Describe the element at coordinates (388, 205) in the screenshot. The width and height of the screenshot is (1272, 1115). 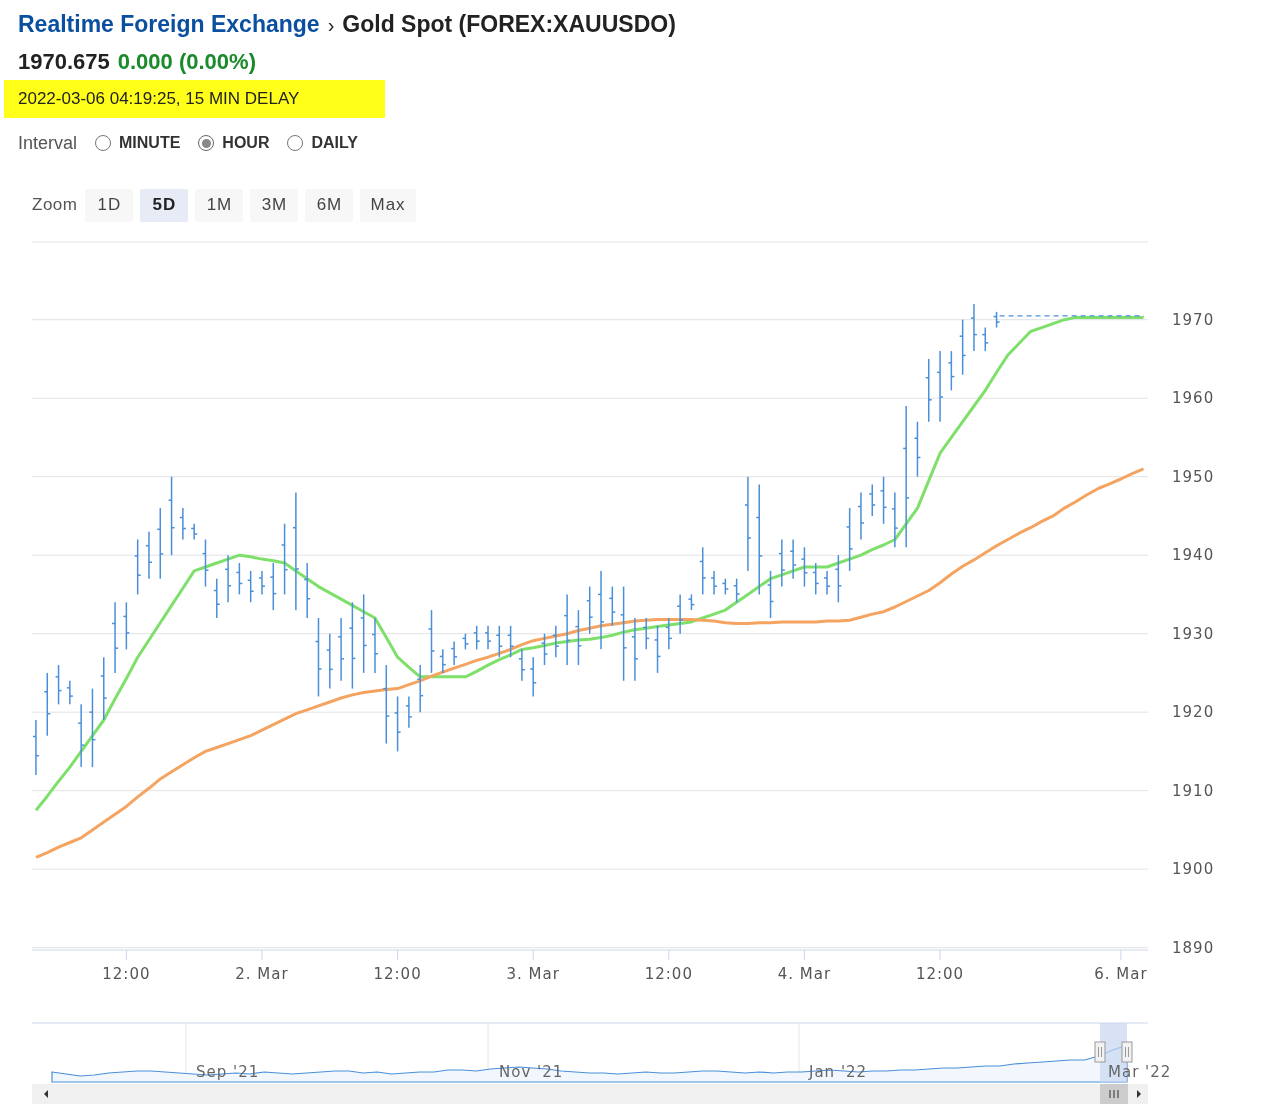
I see `zoom-button: Max` at that location.